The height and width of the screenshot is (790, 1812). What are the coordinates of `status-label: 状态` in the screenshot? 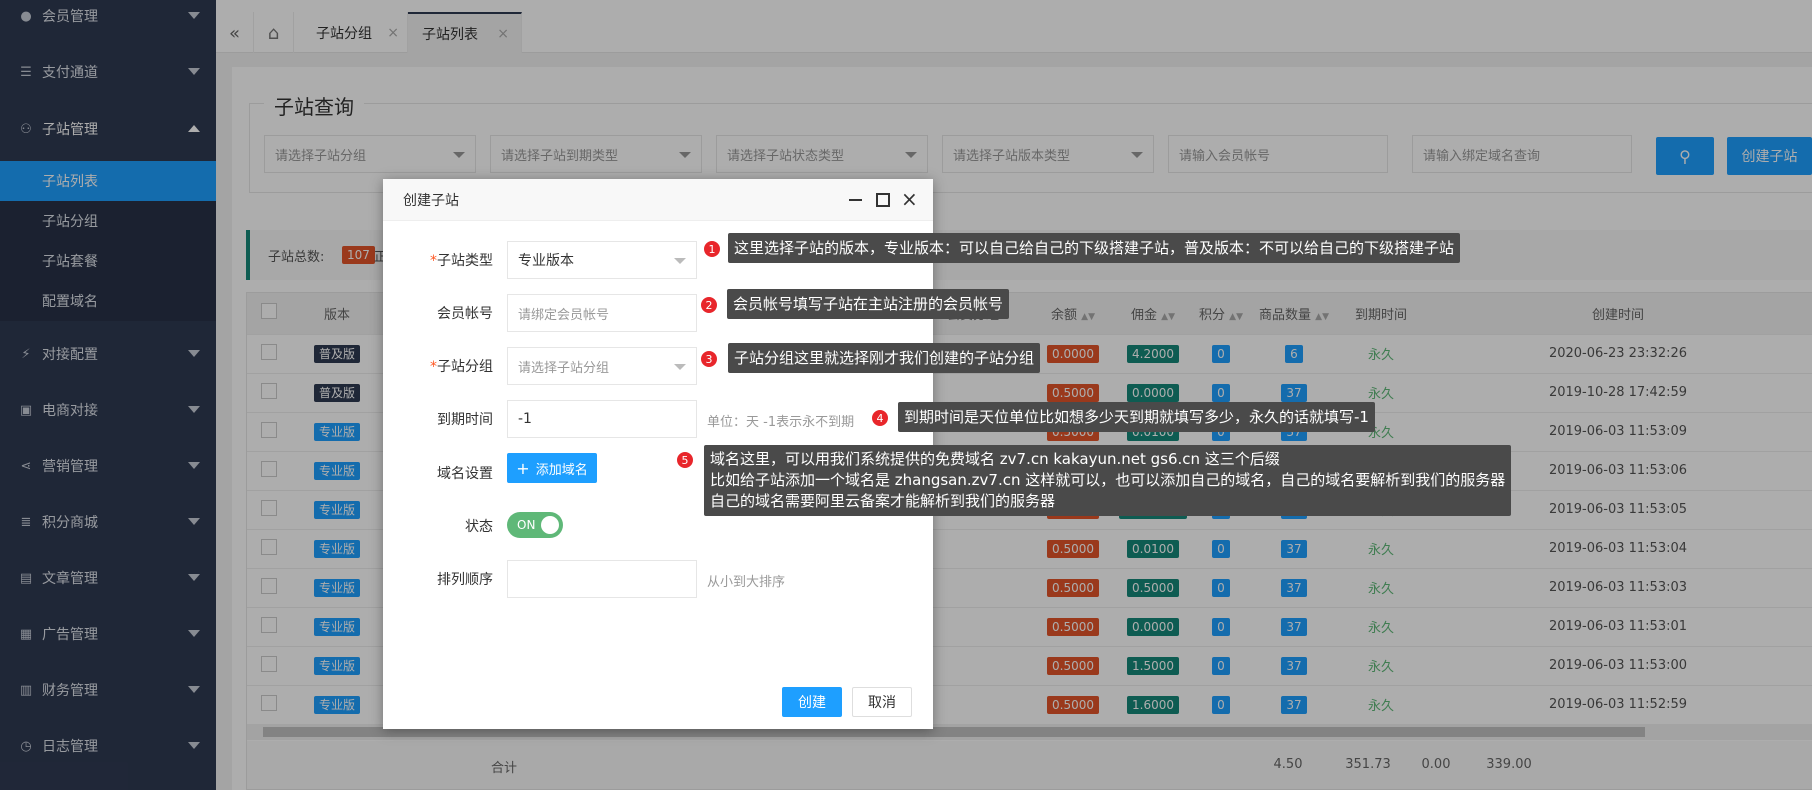 It's located at (479, 527).